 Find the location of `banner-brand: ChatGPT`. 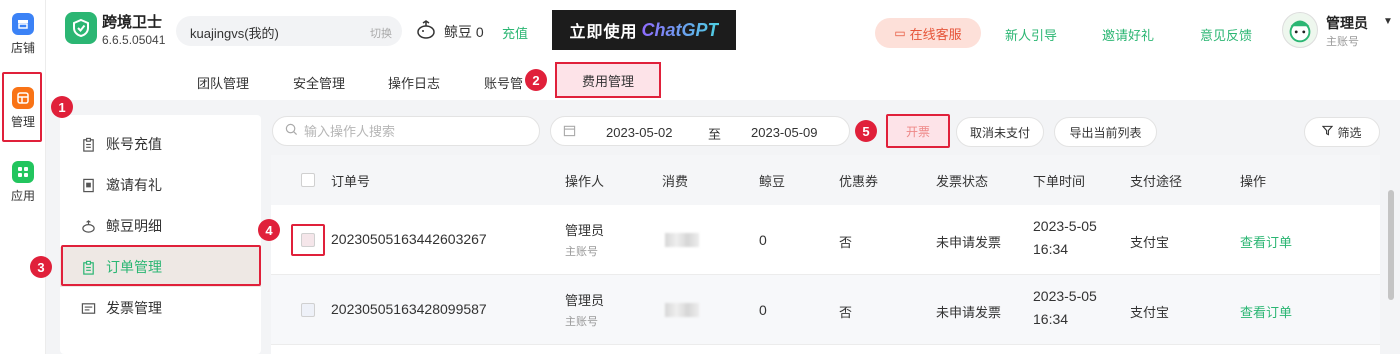

banner-brand: ChatGPT is located at coordinates (680, 29).